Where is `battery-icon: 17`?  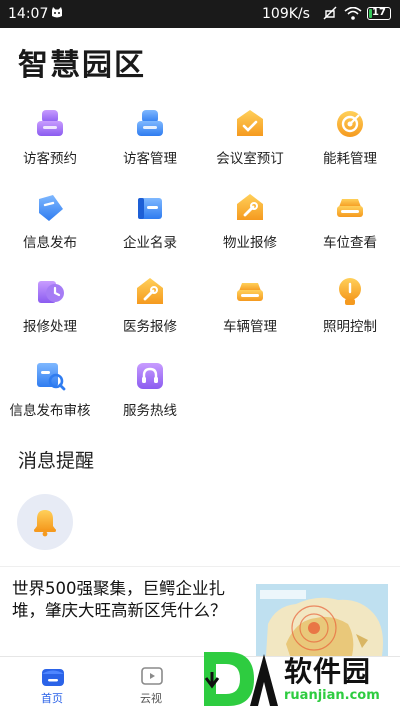
battery-icon: 17 is located at coordinates (379, 13).